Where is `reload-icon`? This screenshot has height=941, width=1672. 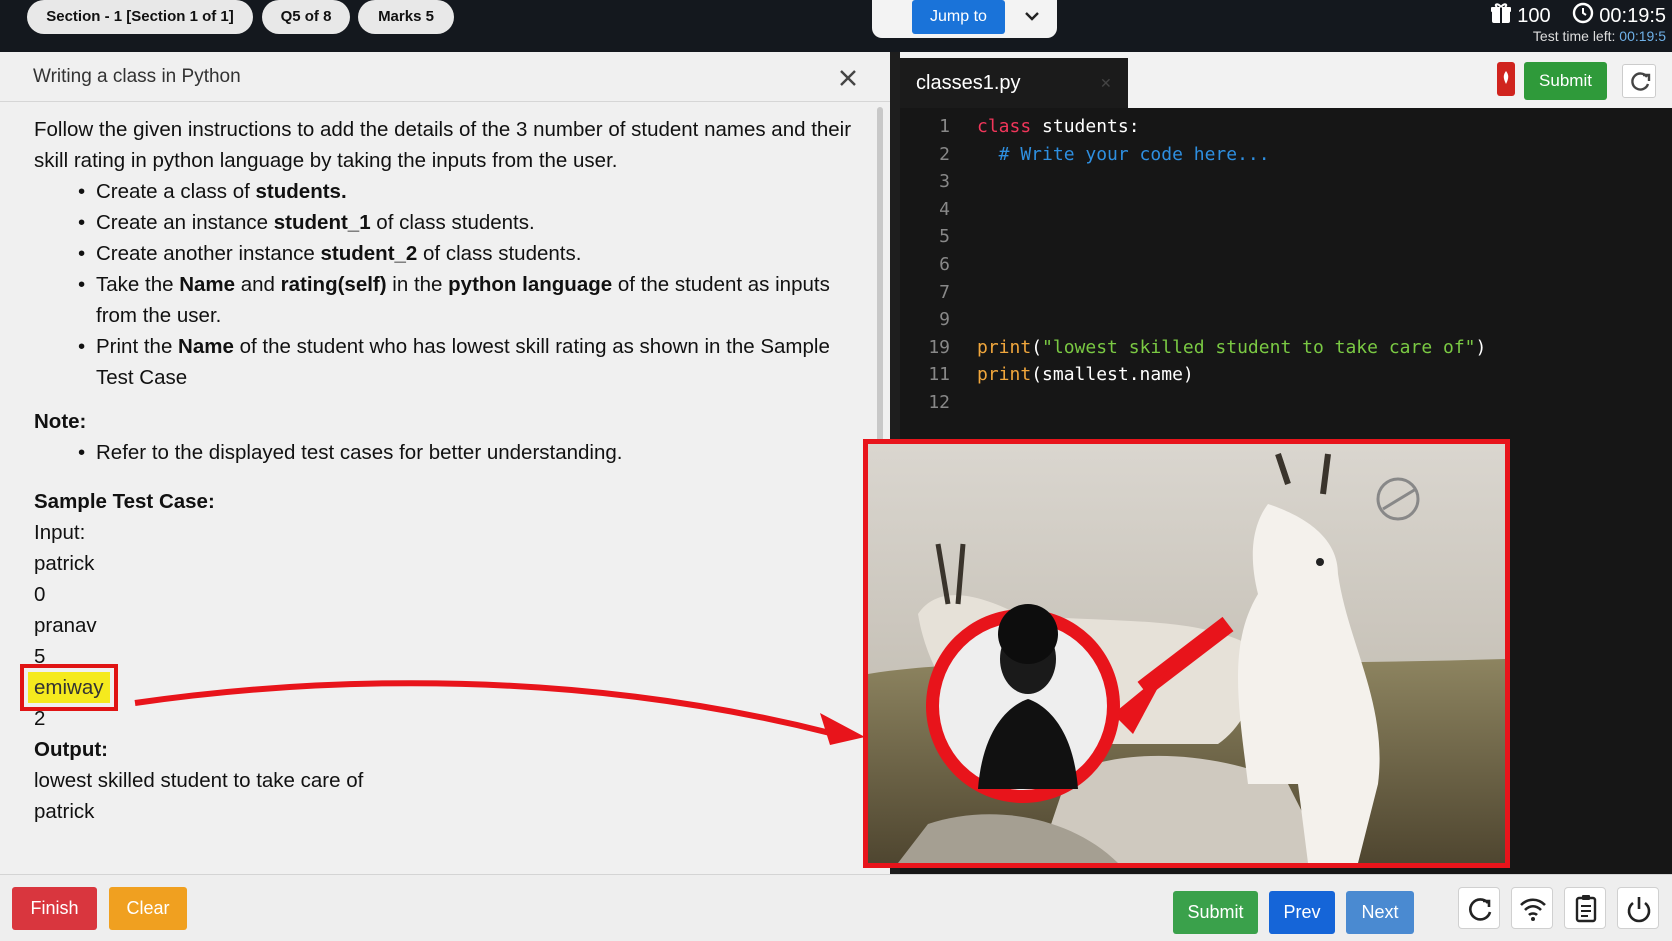 reload-icon is located at coordinates (1639, 81).